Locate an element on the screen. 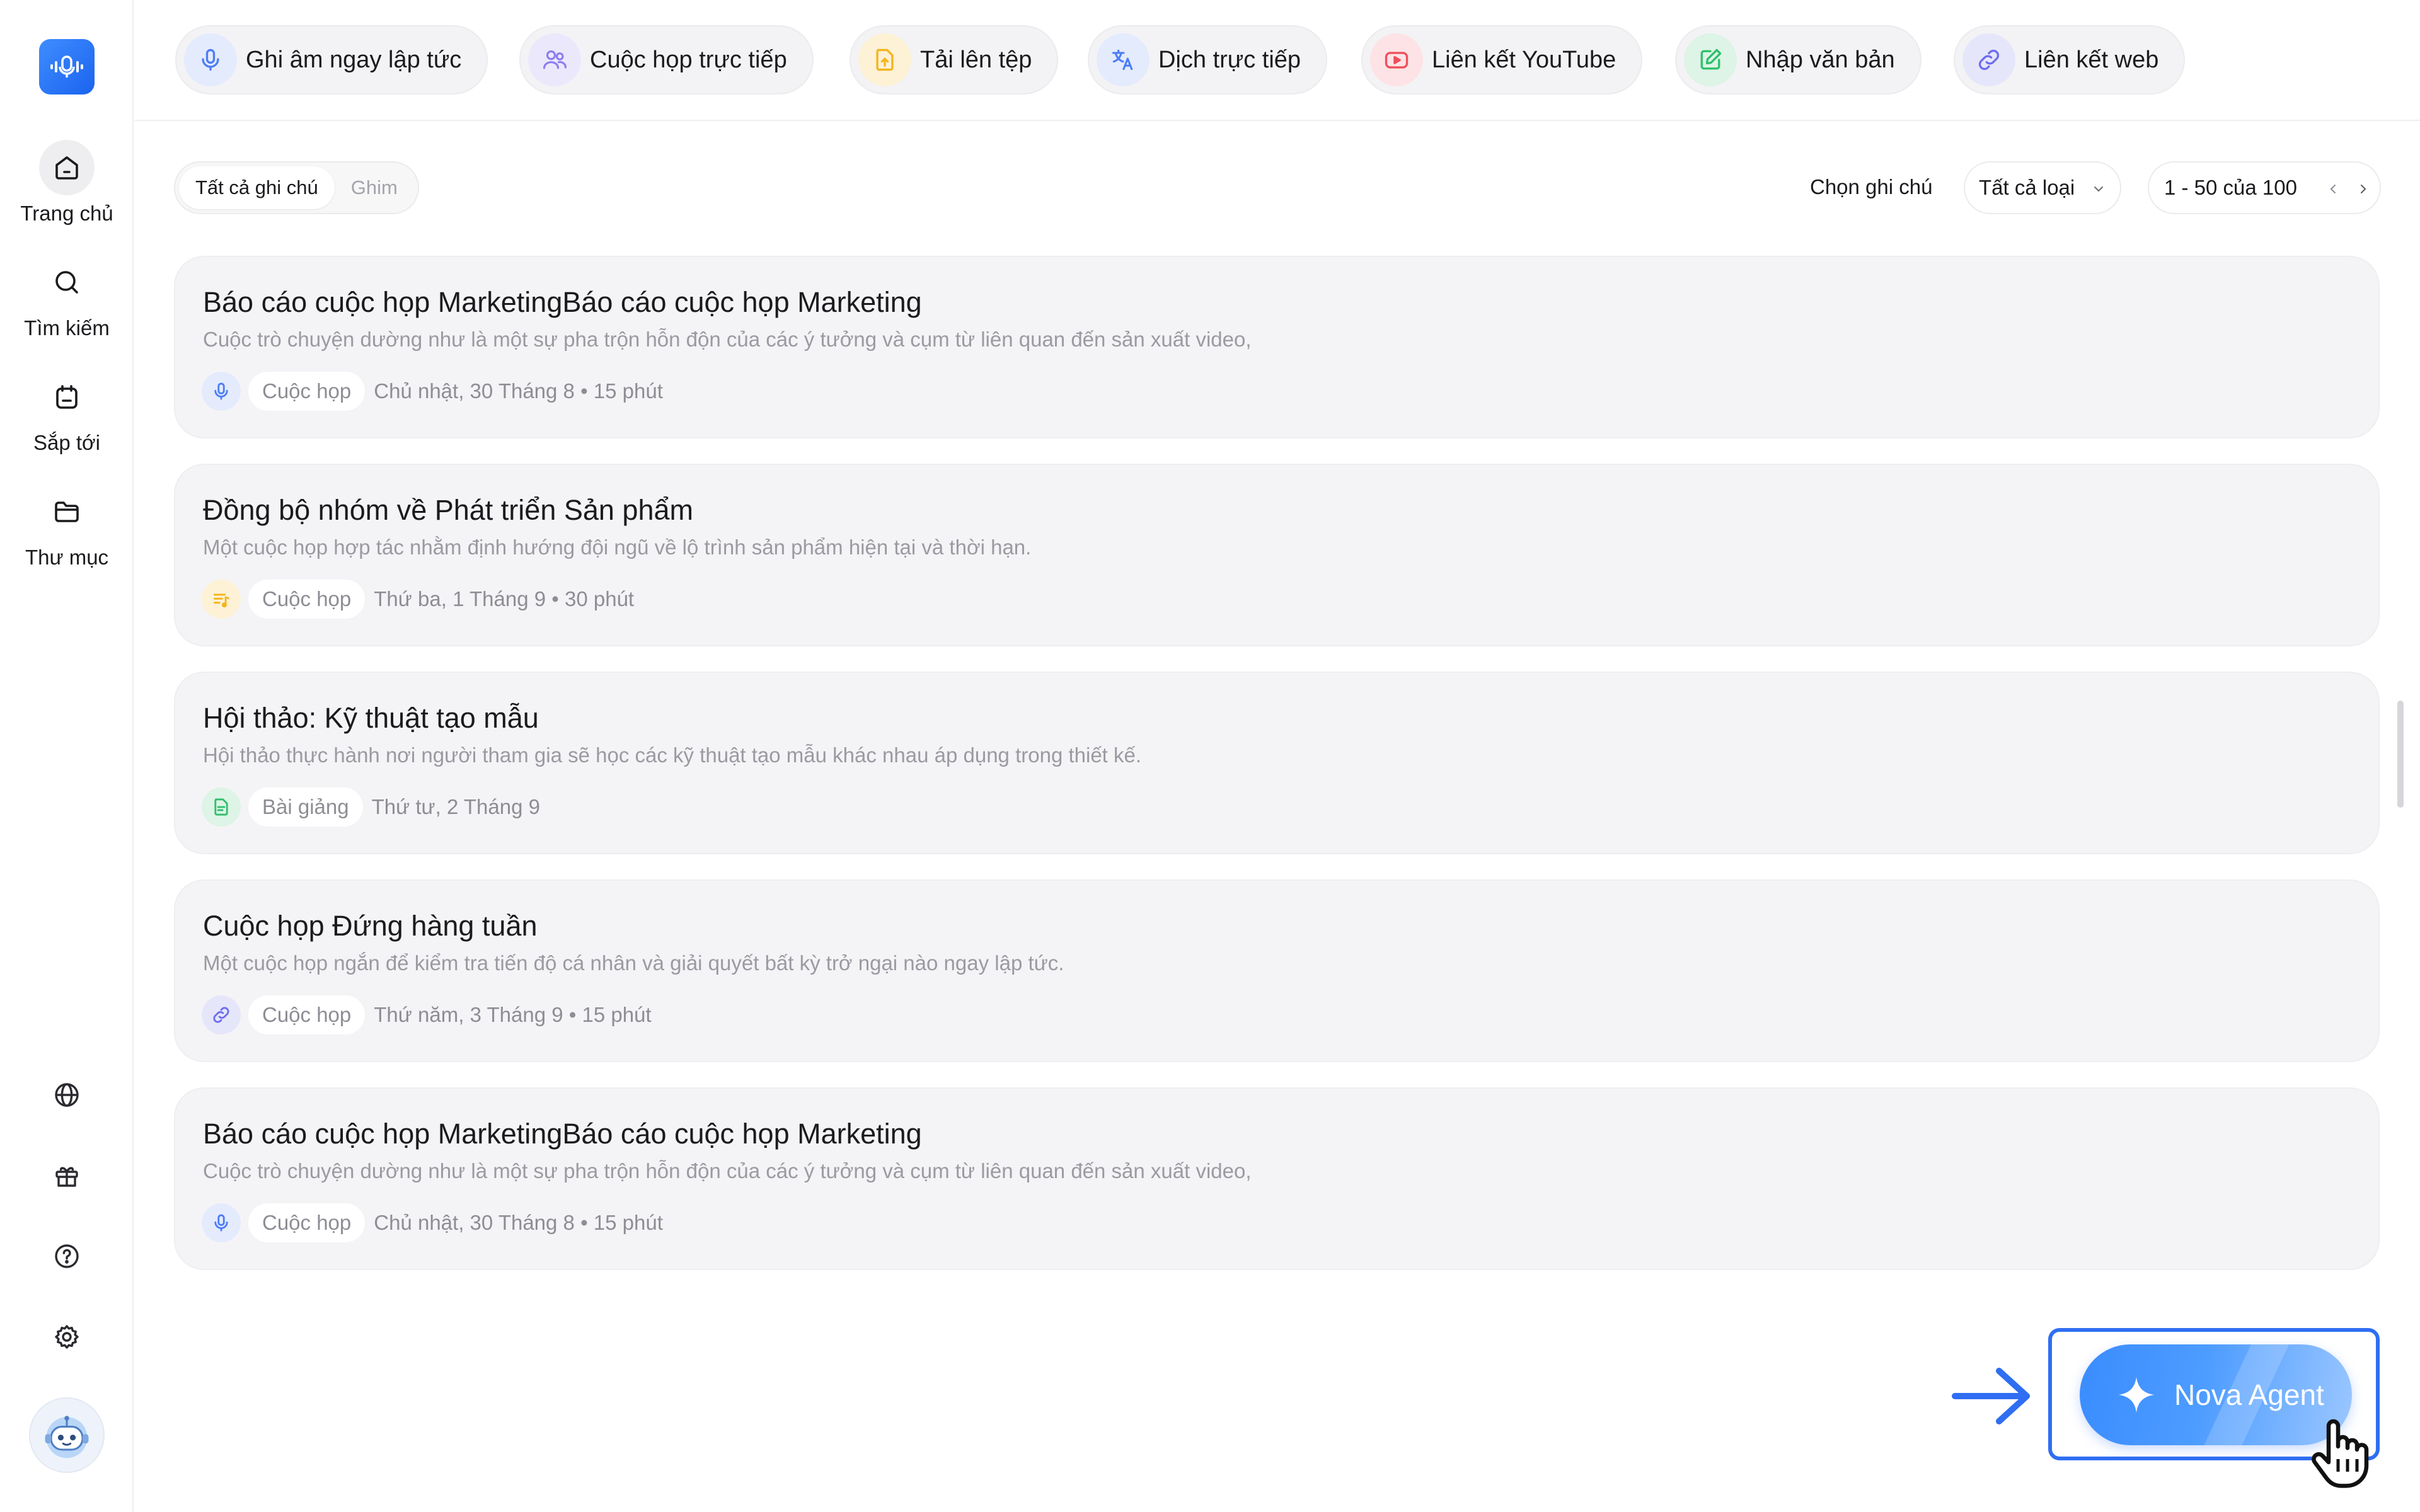  globe-icon is located at coordinates (67, 1095).